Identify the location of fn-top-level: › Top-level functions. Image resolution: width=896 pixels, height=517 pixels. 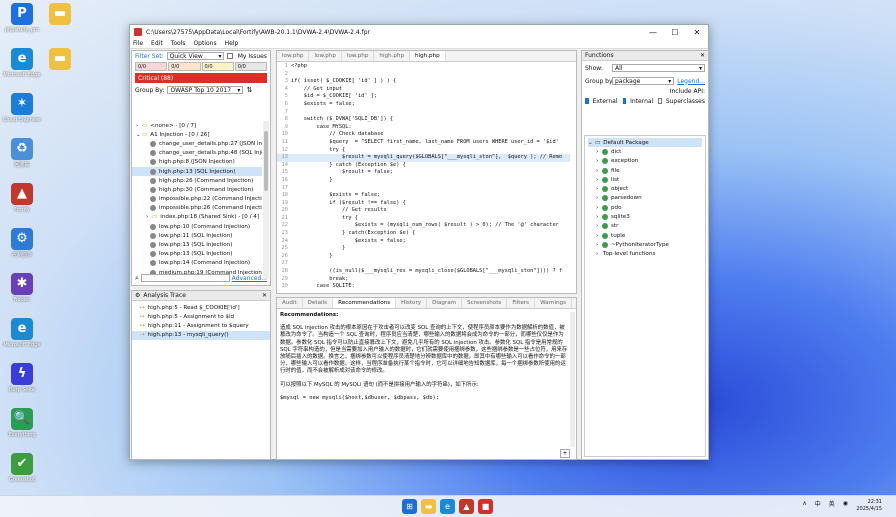
(645, 254).